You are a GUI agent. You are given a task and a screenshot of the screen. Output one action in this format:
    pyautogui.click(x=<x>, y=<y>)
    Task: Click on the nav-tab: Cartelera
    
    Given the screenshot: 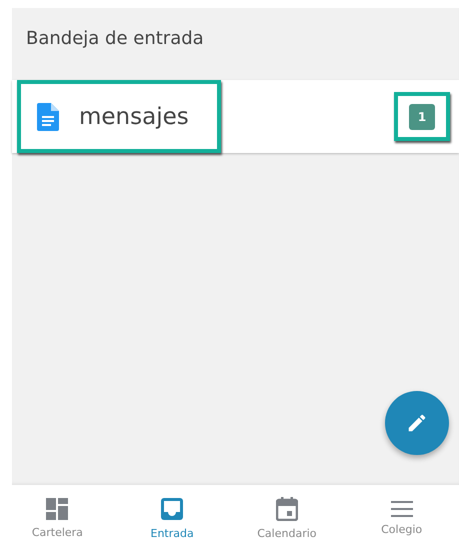 What is the action you would take?
    pyautogui.click(x=57, y=518)
    